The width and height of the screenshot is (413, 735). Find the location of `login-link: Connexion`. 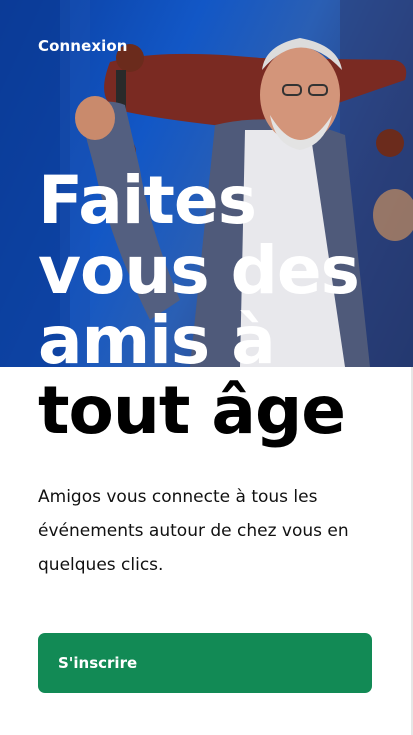

login-link: Connexion is located at coordinates (83, 46).